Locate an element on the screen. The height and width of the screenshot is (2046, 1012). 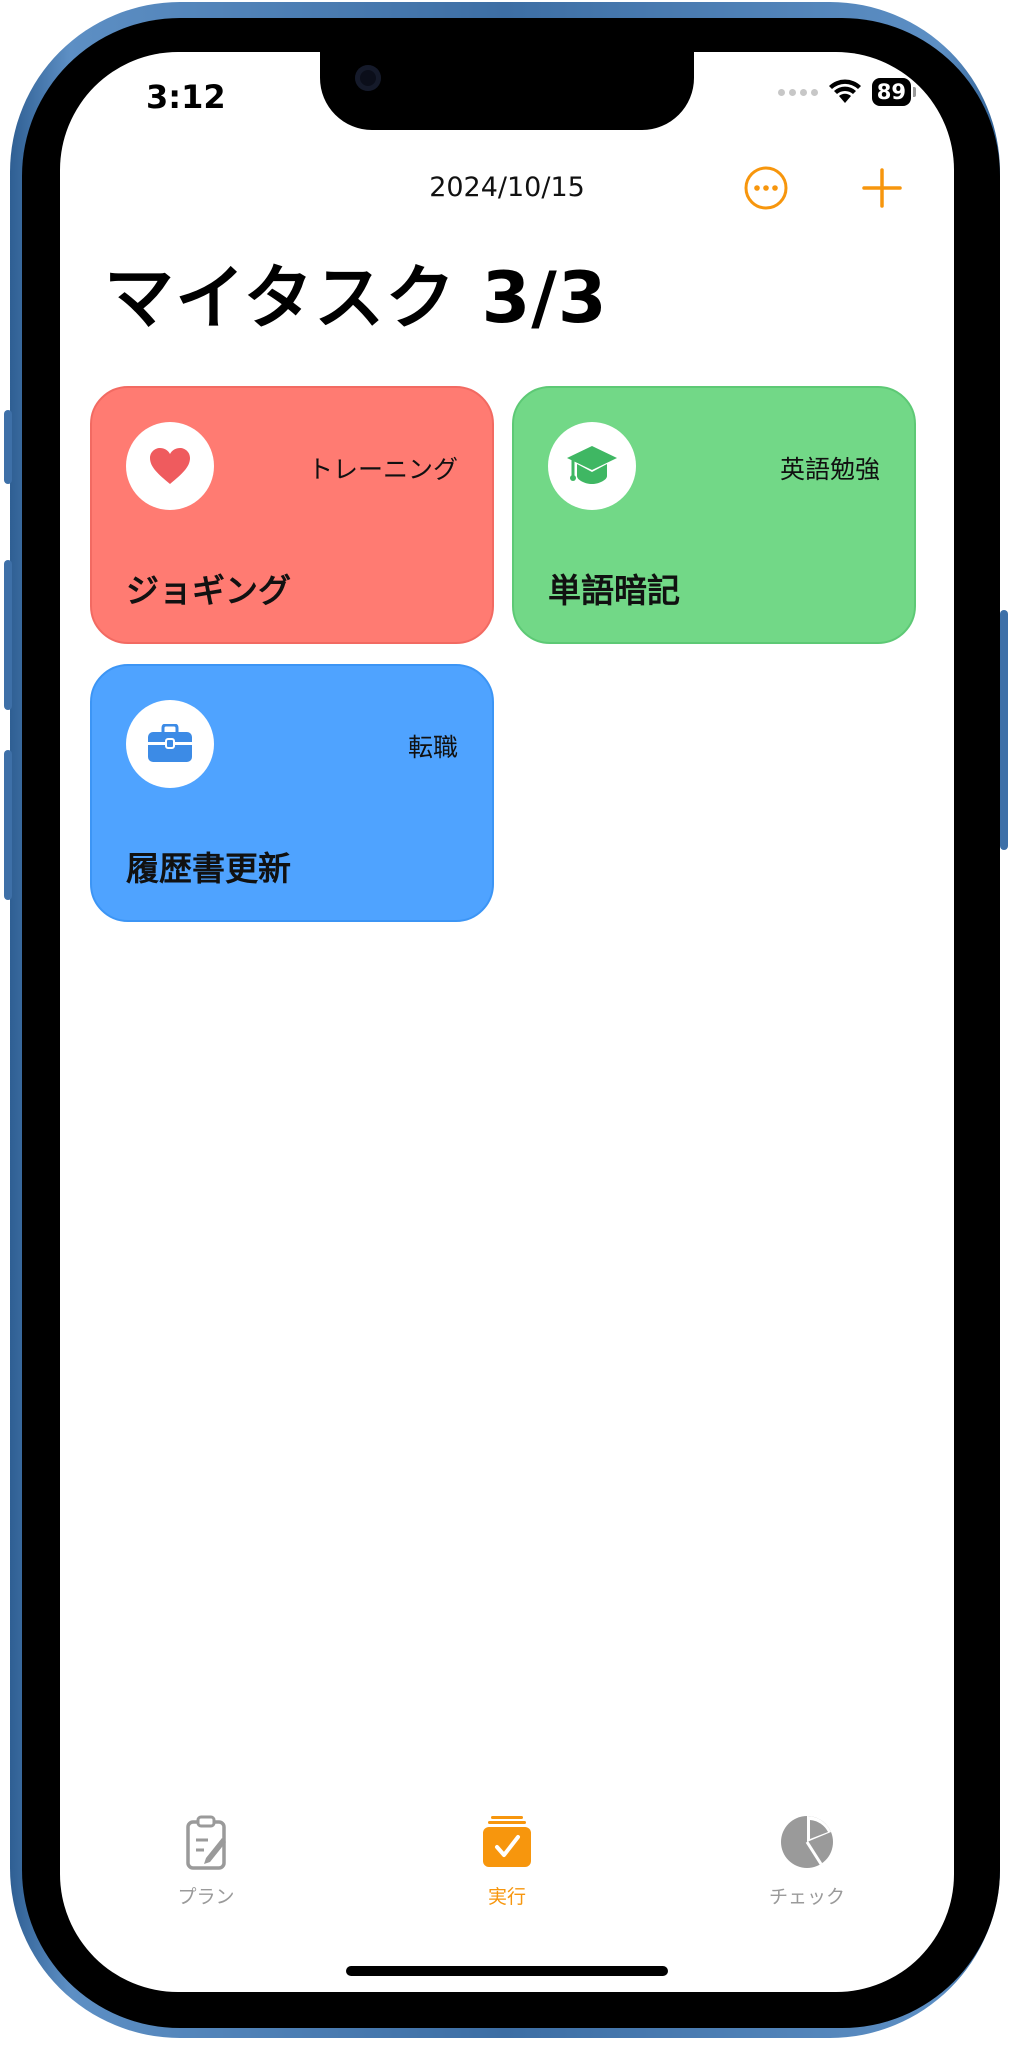
home-indicator is located at coordinates (507, 1971).